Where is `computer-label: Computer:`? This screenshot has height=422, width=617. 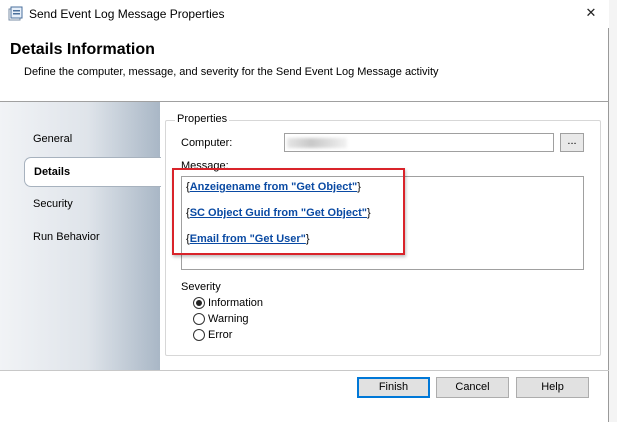 computer-label: Computer: is located at coordinates (207, 143).